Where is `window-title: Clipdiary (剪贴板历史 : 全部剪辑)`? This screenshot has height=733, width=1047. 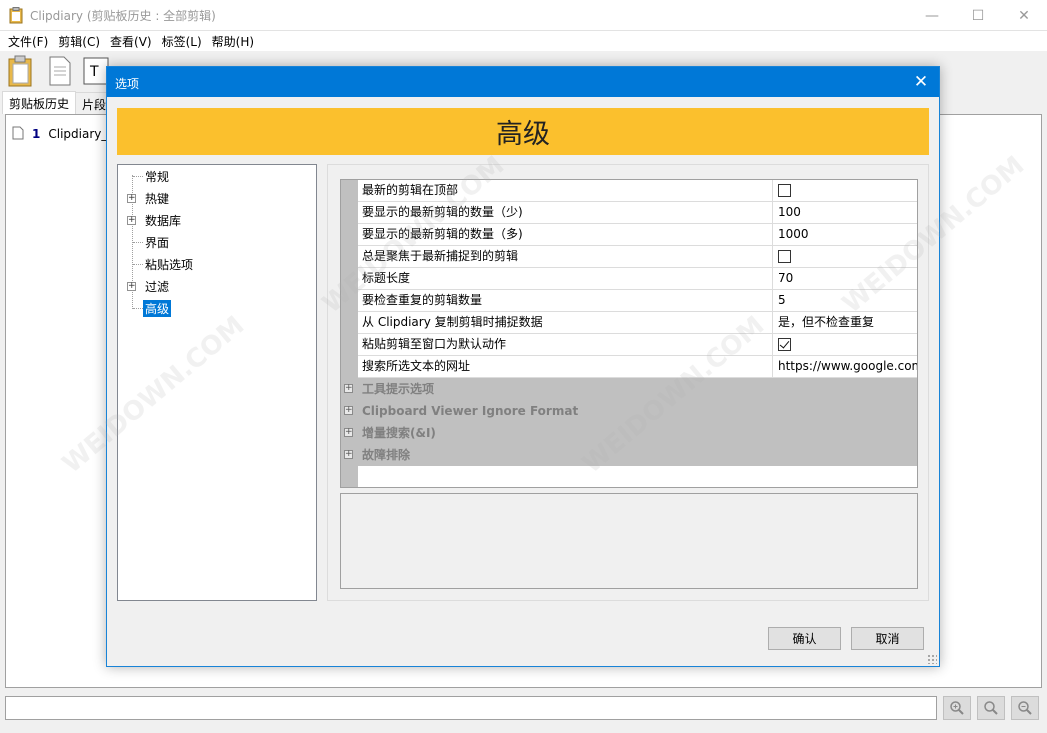 window-title: Clipdiary (剪贴板历史 : 全部剪辑) is located at coordinates (123, 16).